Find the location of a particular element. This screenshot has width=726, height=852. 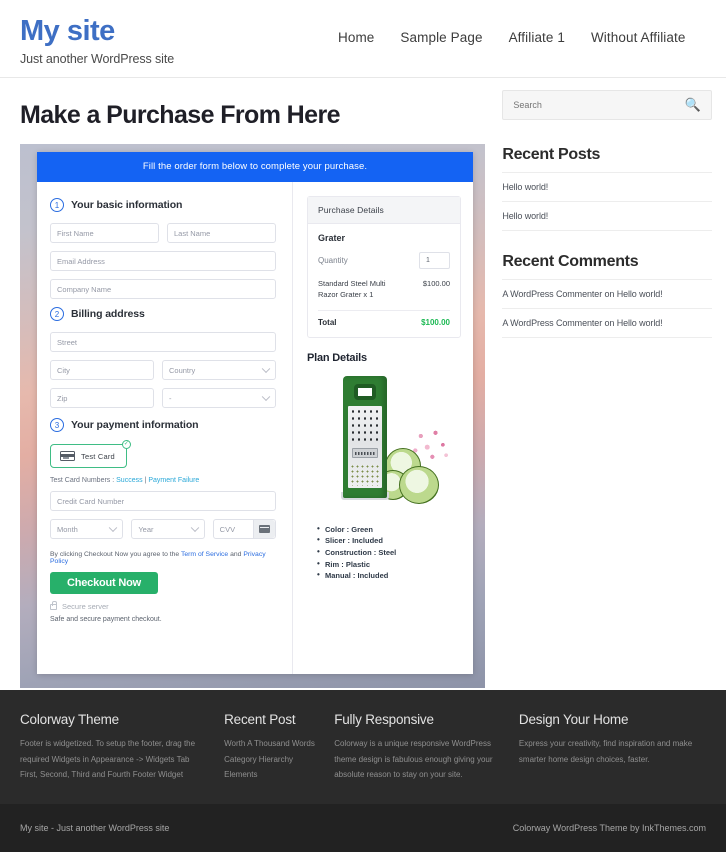

terms-and: and is located at coordinates (236, 554).